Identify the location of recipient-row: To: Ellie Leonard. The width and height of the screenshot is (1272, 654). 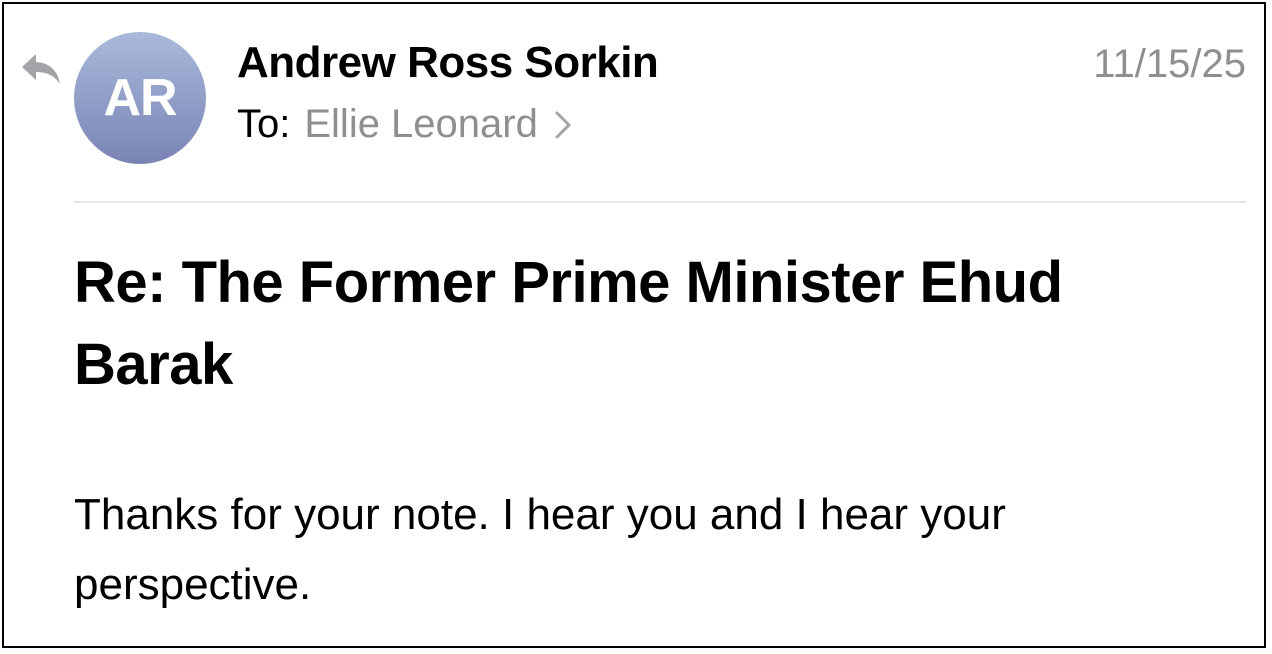
(404, 124).